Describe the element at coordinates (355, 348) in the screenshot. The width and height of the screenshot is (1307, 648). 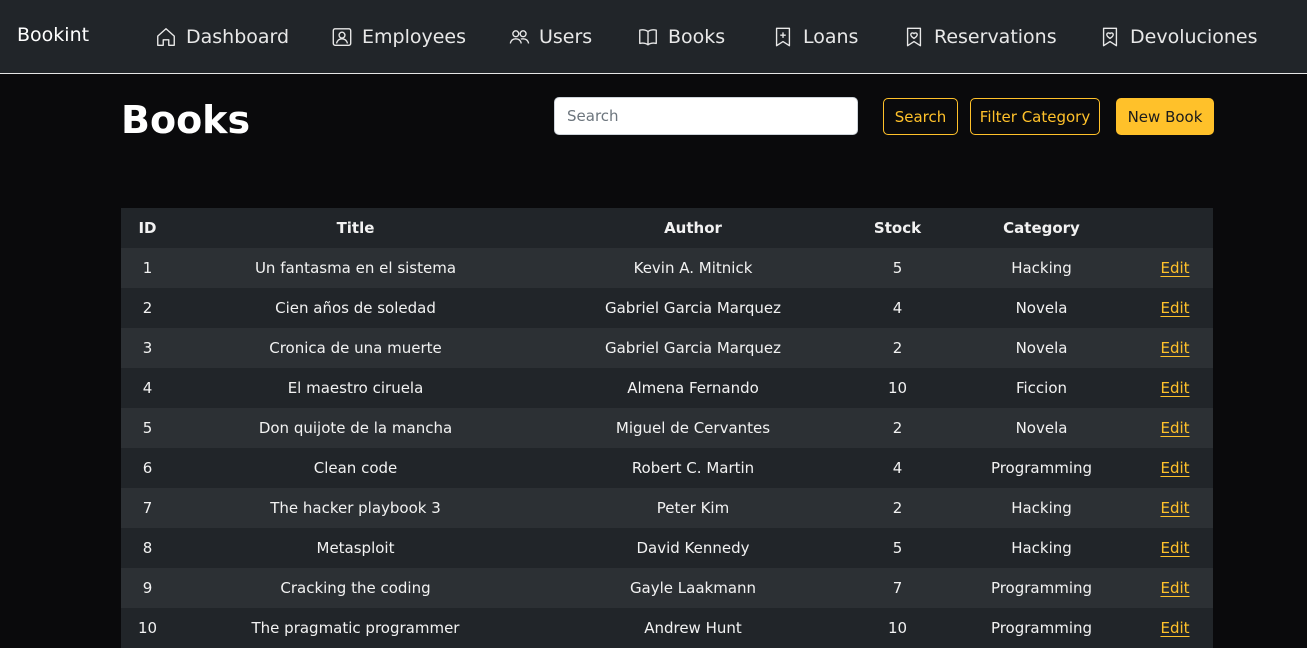
I see `cell-title: Cronica de una muerte` at that location.